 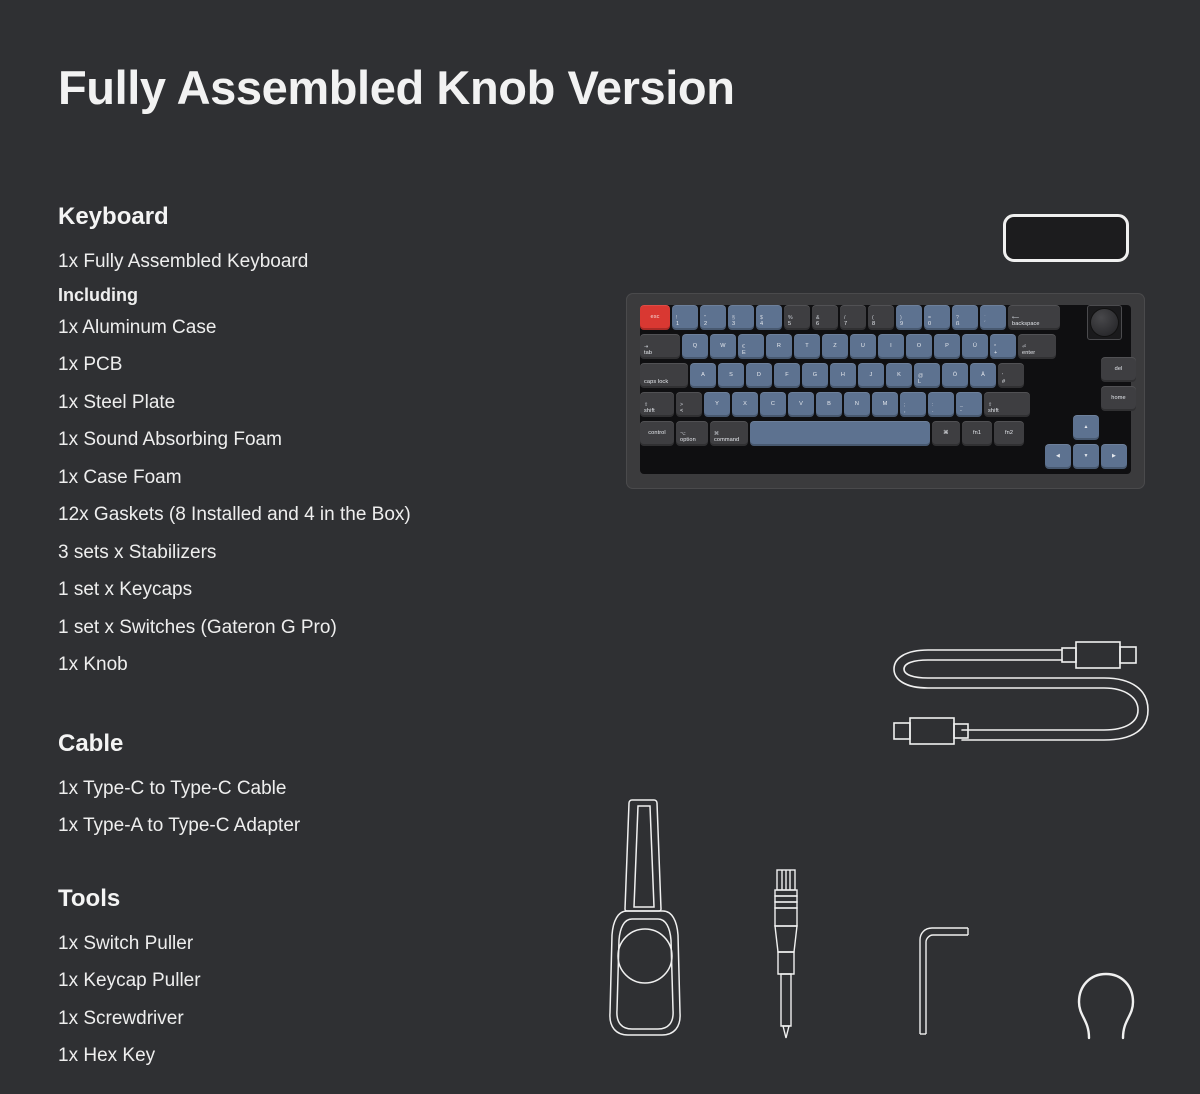 I want to click on key-legend-main: G, so click(x=815, y=375).